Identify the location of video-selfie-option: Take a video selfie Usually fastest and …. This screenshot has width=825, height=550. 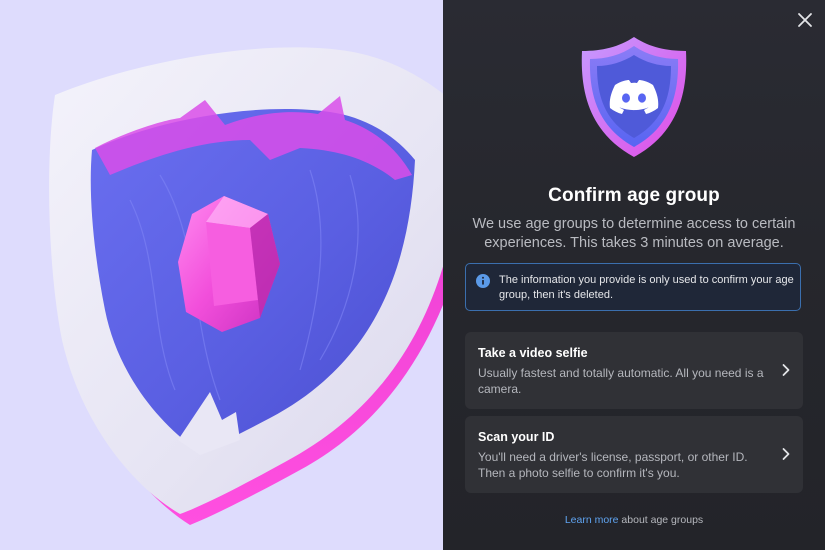
(634, 370).